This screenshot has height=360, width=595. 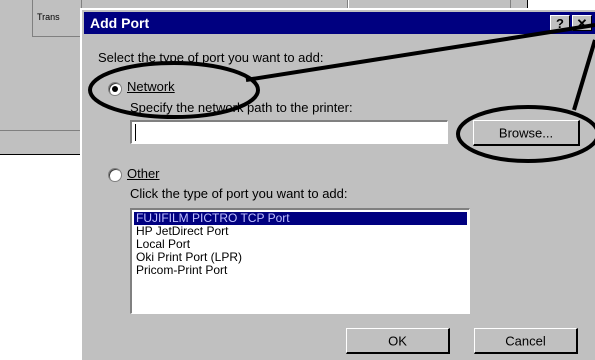 I want to click on cancel-label: Cancel, so click(x=525, y=340).